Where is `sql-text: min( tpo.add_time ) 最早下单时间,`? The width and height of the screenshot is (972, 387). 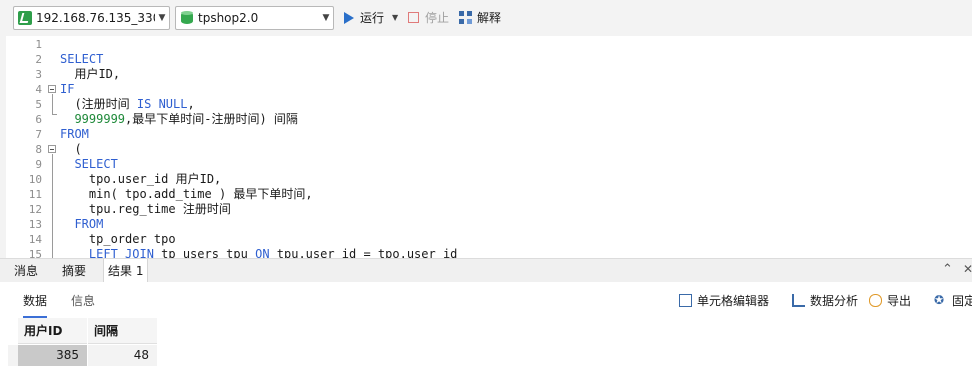 sql-text: min( tpo.add_time ) 最早下单时间, is located at coordinates (186, 194).